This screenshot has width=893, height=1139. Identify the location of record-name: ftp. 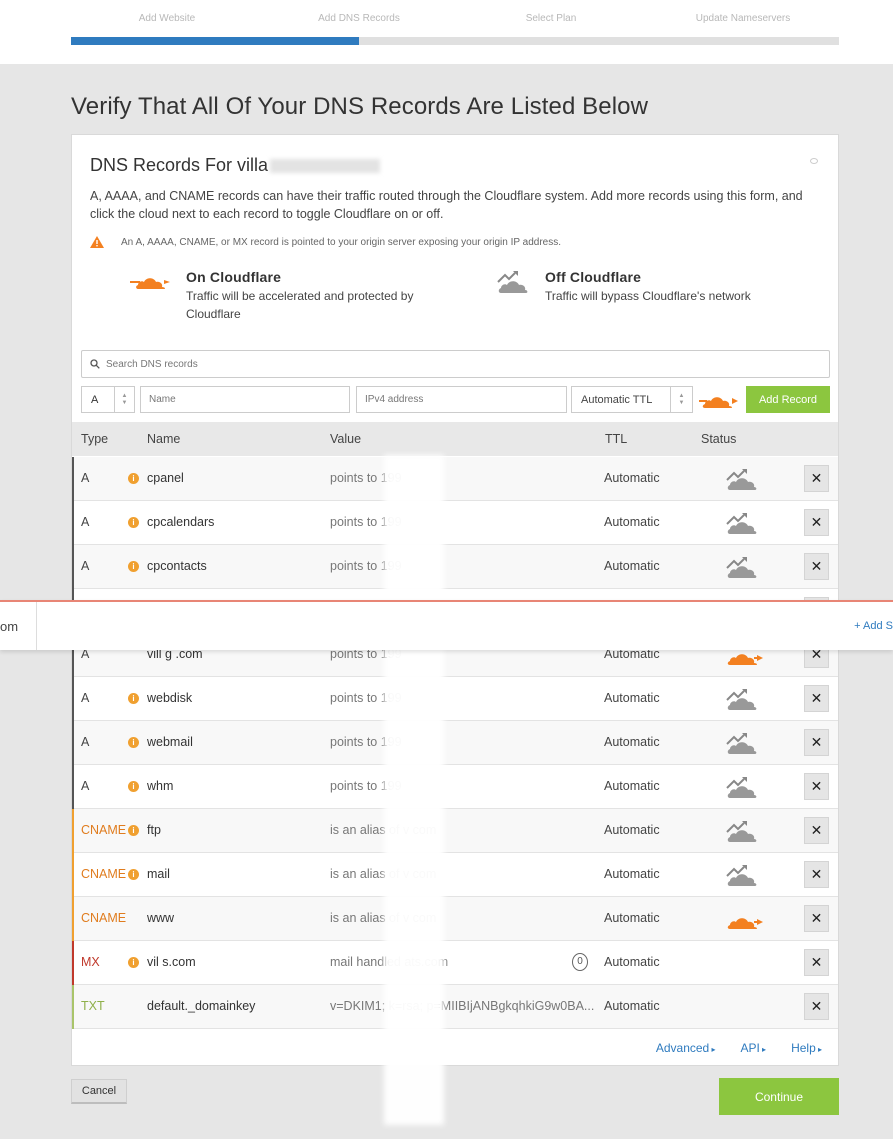
(154, 830).